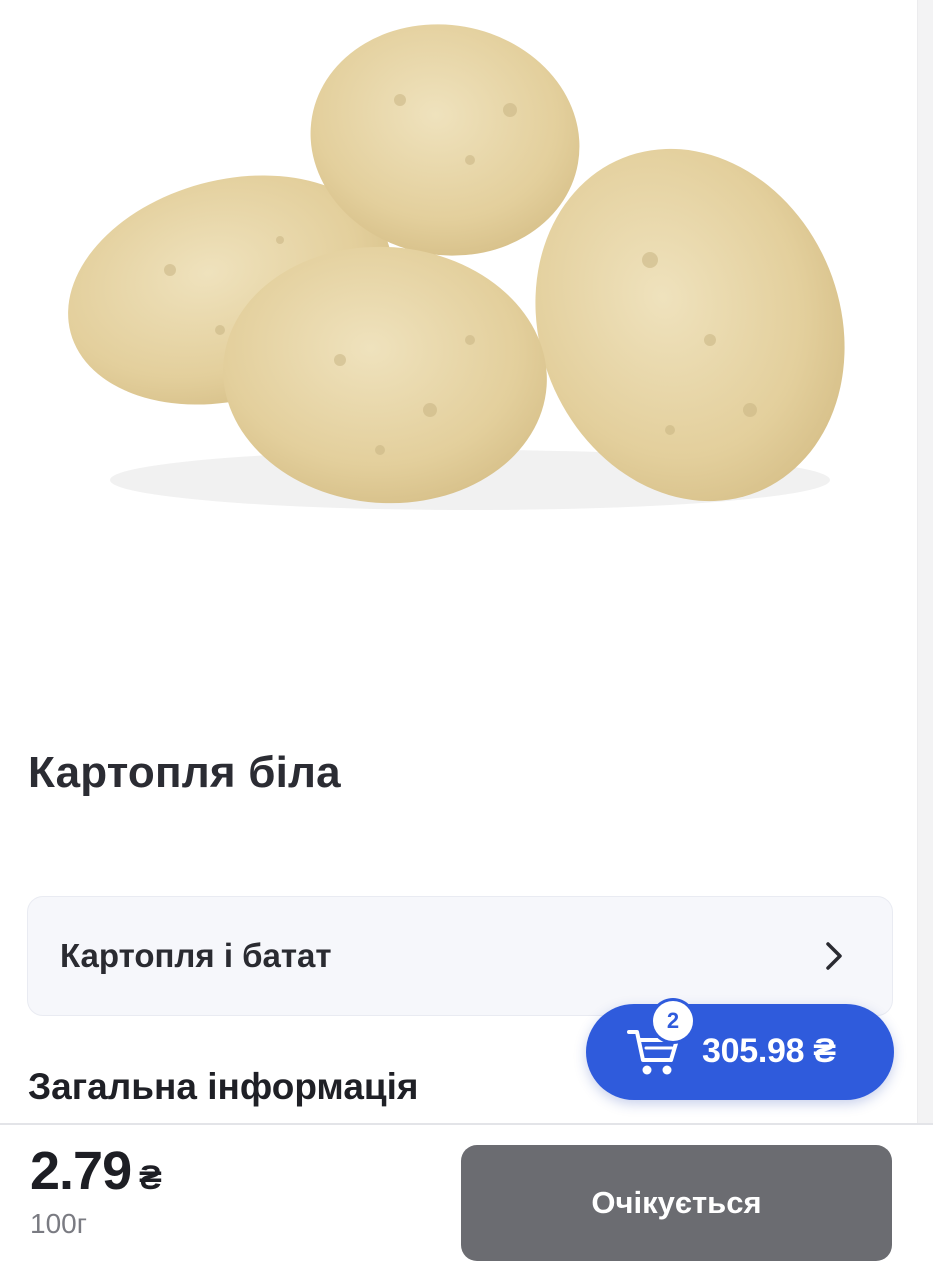 The height and width of the screenshot is (1280, 933). Describe the element at coordinates (184, 772) in the screenshot. I see `product-title: Картопля біла` at that location.